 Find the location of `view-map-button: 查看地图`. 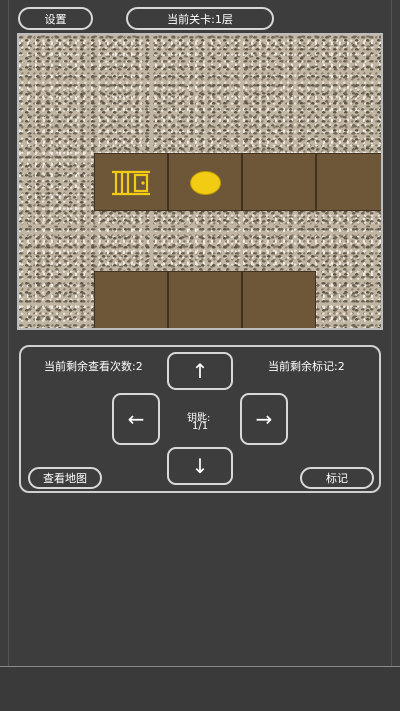

view-map-button: 查看地图 is located at coordinates (65, 478).